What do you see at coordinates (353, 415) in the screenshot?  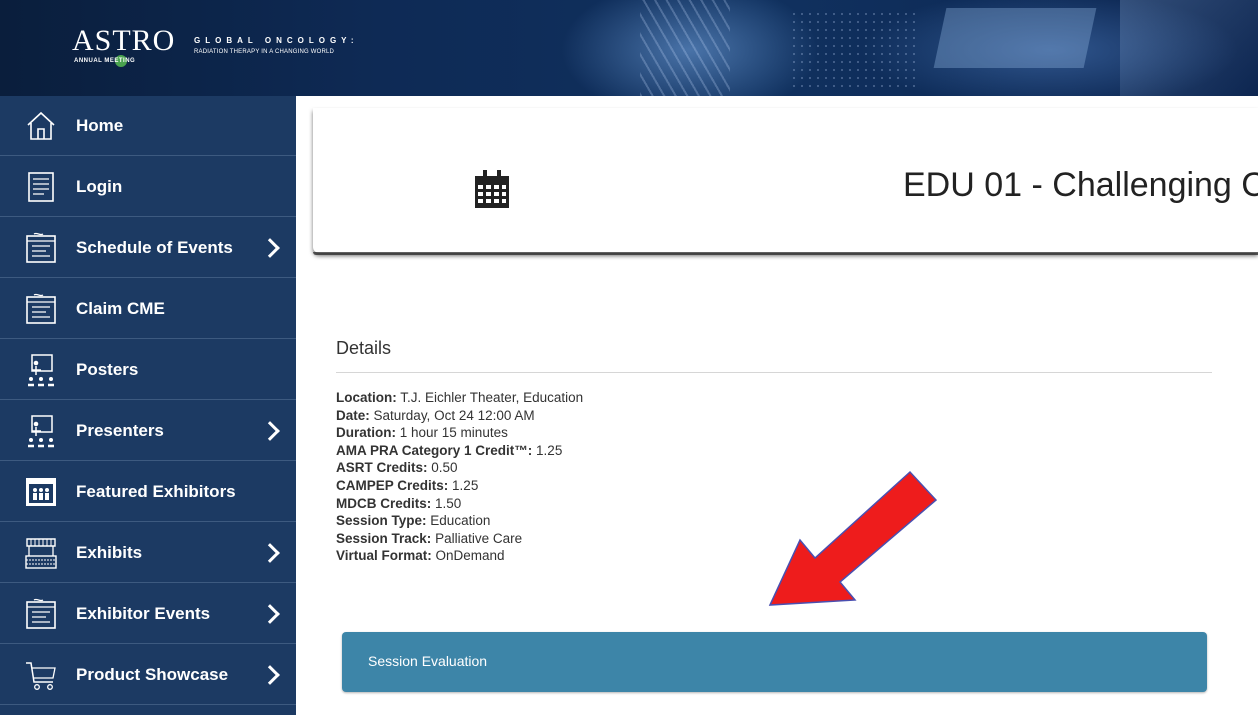 I see `detail-label: Date:` at bounding box center [353, 415].